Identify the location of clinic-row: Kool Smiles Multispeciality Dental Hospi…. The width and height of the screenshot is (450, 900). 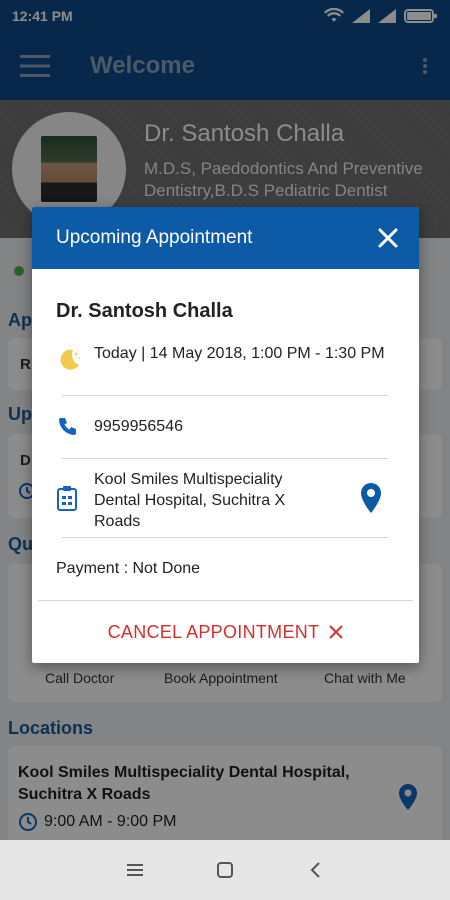
(221, 500).